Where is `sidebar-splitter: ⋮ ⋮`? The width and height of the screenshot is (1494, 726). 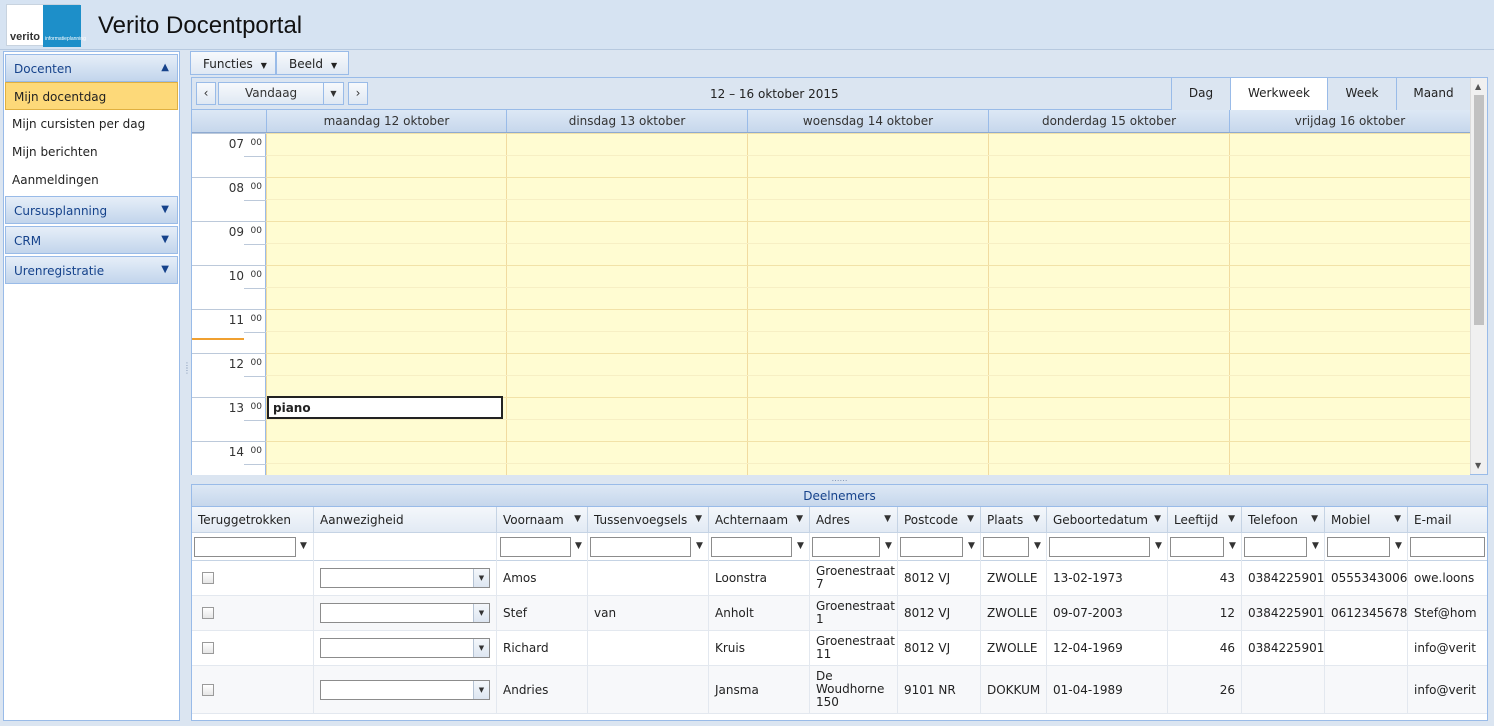 sidebar-splitter: ⋮ ⋮ is located at coordinates (185, 386).